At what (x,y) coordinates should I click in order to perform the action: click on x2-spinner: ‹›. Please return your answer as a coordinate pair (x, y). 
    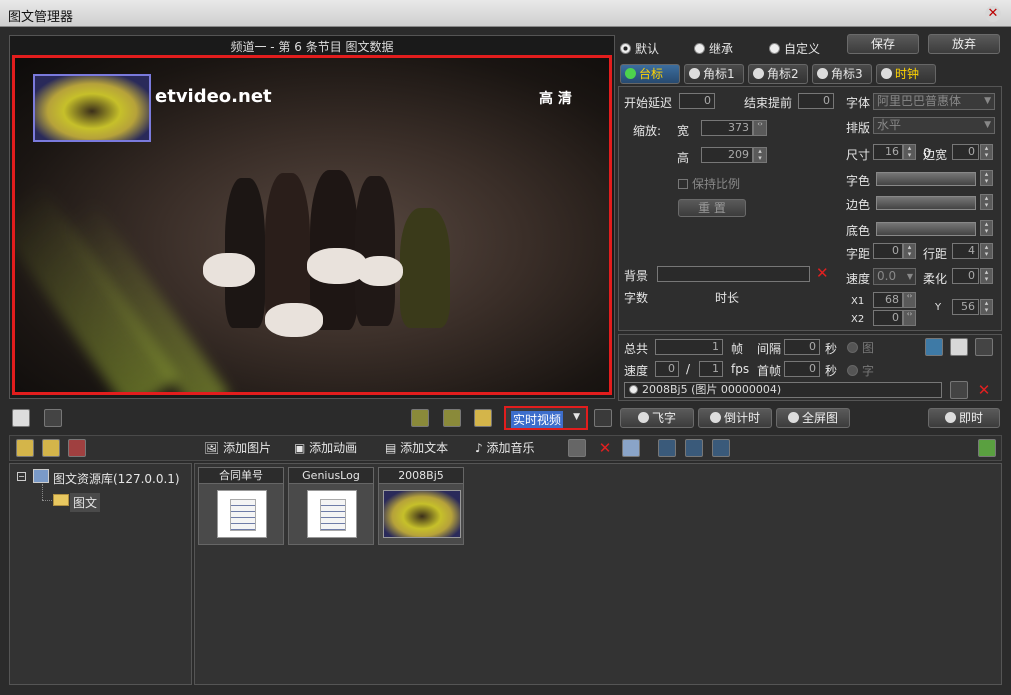
    Looking at the image, I should click on (909, 318).